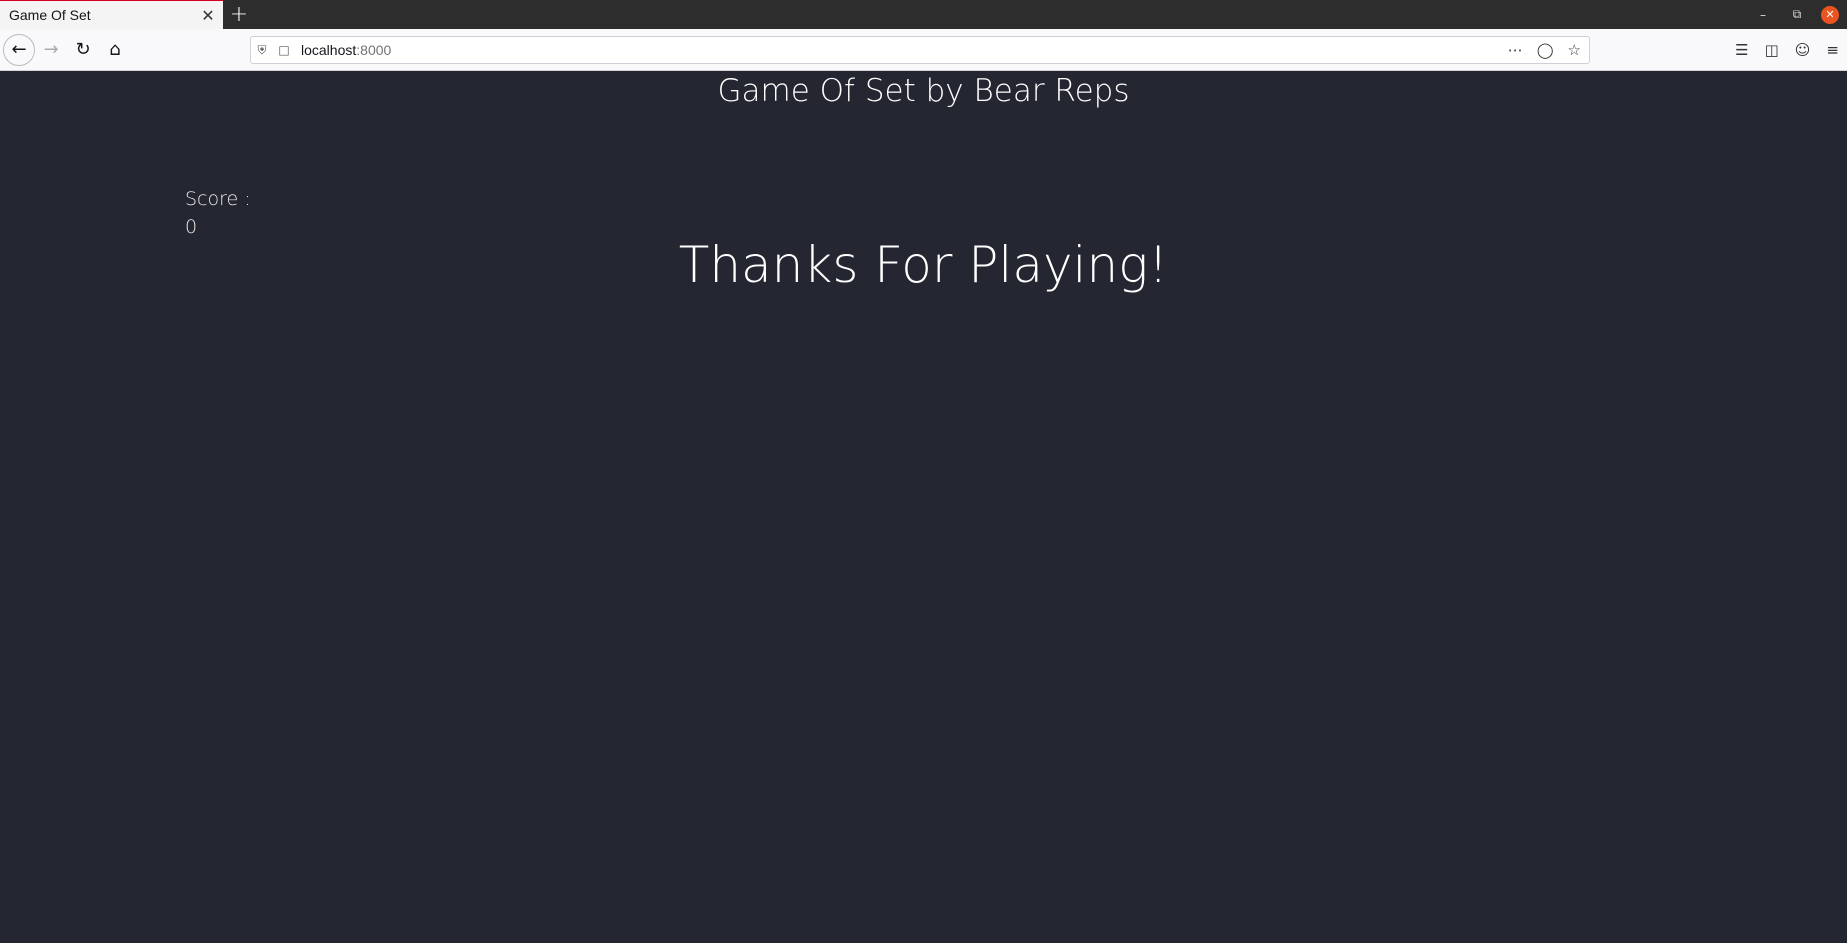 This screenshot has height=943, width=1847. I want to click on thanks-message: Thanks For Playing!, so click(923, 265).